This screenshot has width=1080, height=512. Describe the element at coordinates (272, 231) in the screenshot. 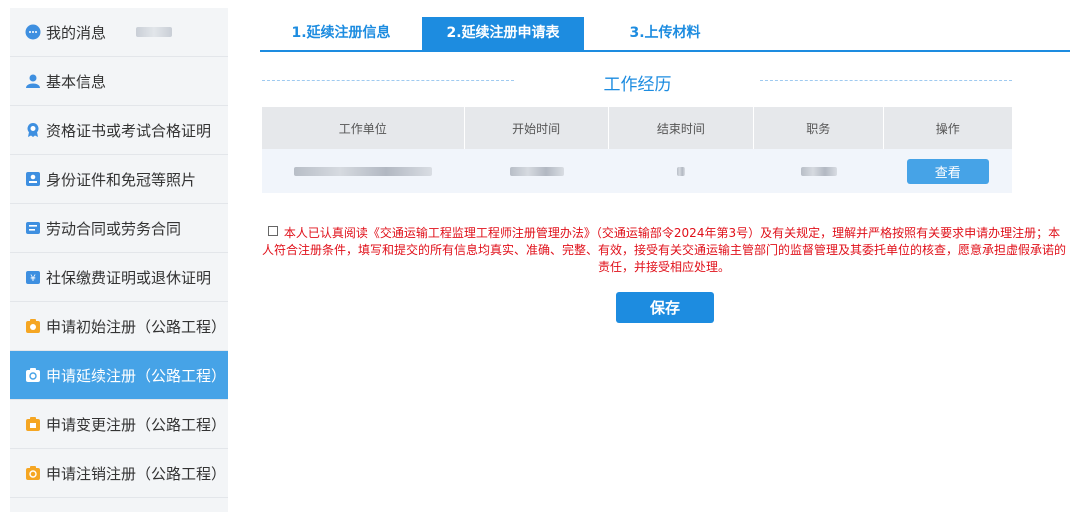

I see `agreement-checkbox` at that location.